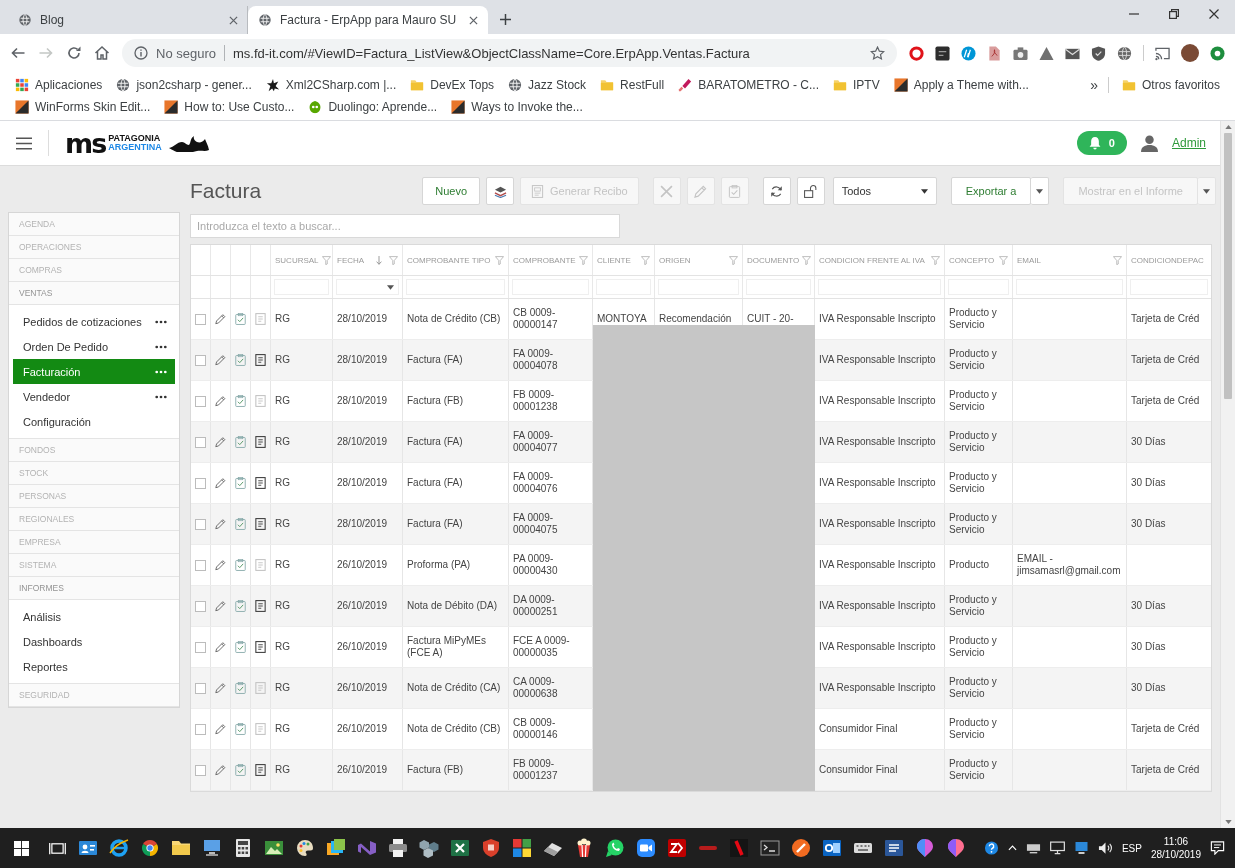 Image resolution: width=1235 pixels, height=868 pixels. What do you see at coordinates (451, 191) in the screenshot?
I see `new-button: Nuevo` at bounding box center [451, 191].